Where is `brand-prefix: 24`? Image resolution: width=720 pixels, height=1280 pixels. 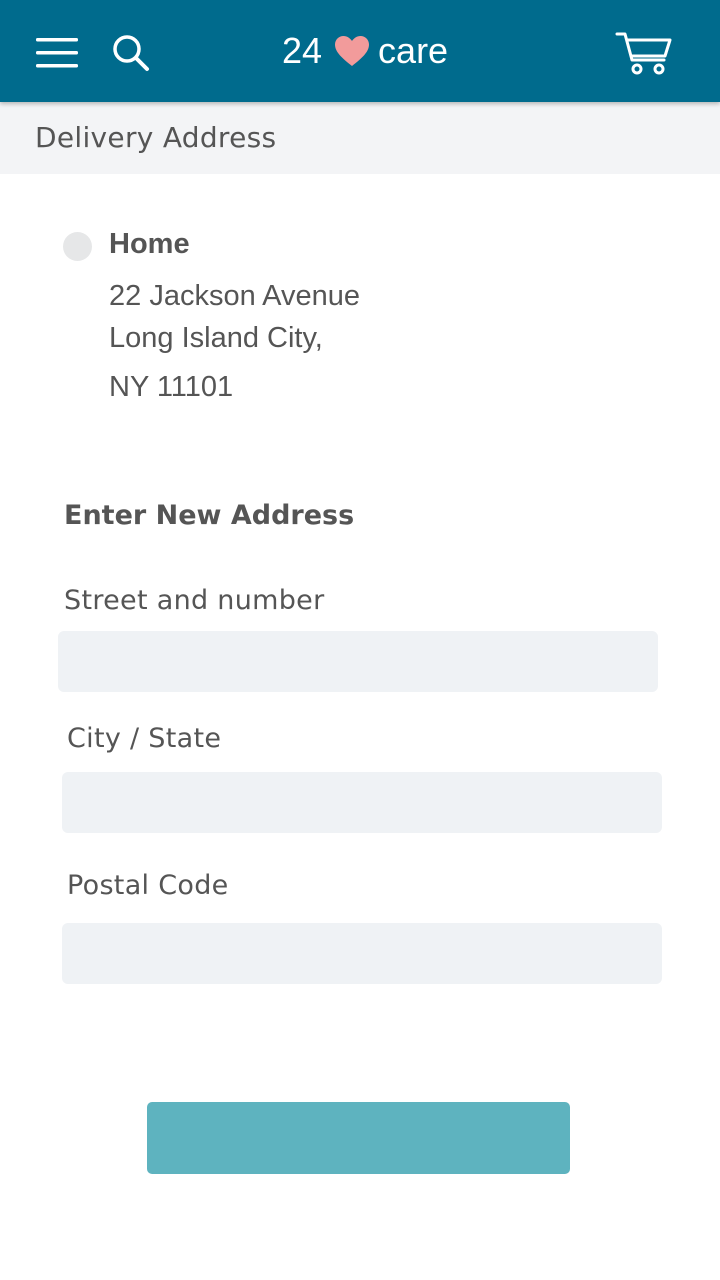 brand-prefix: 24 is located at coordinates (302, 50).